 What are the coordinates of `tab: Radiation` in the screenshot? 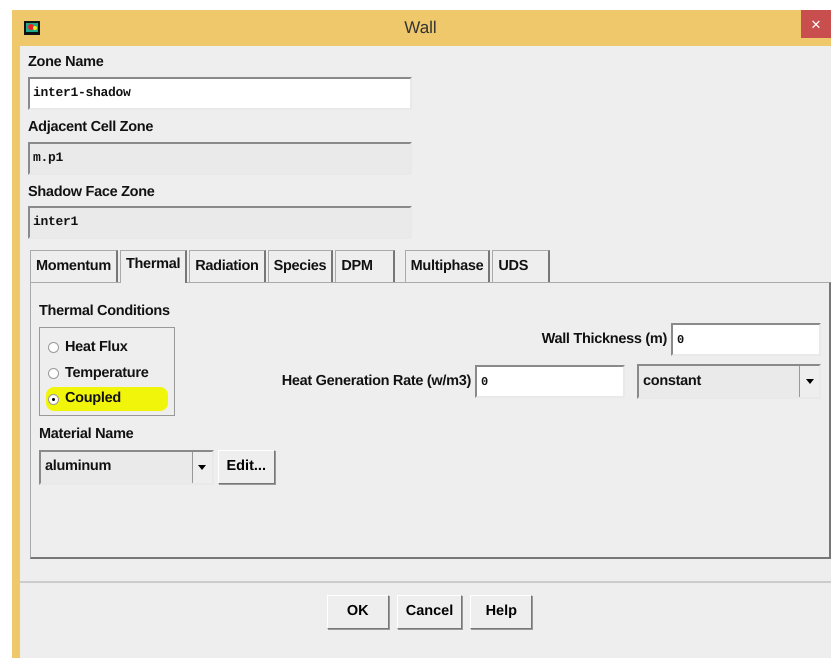 It's located at (227, 266).